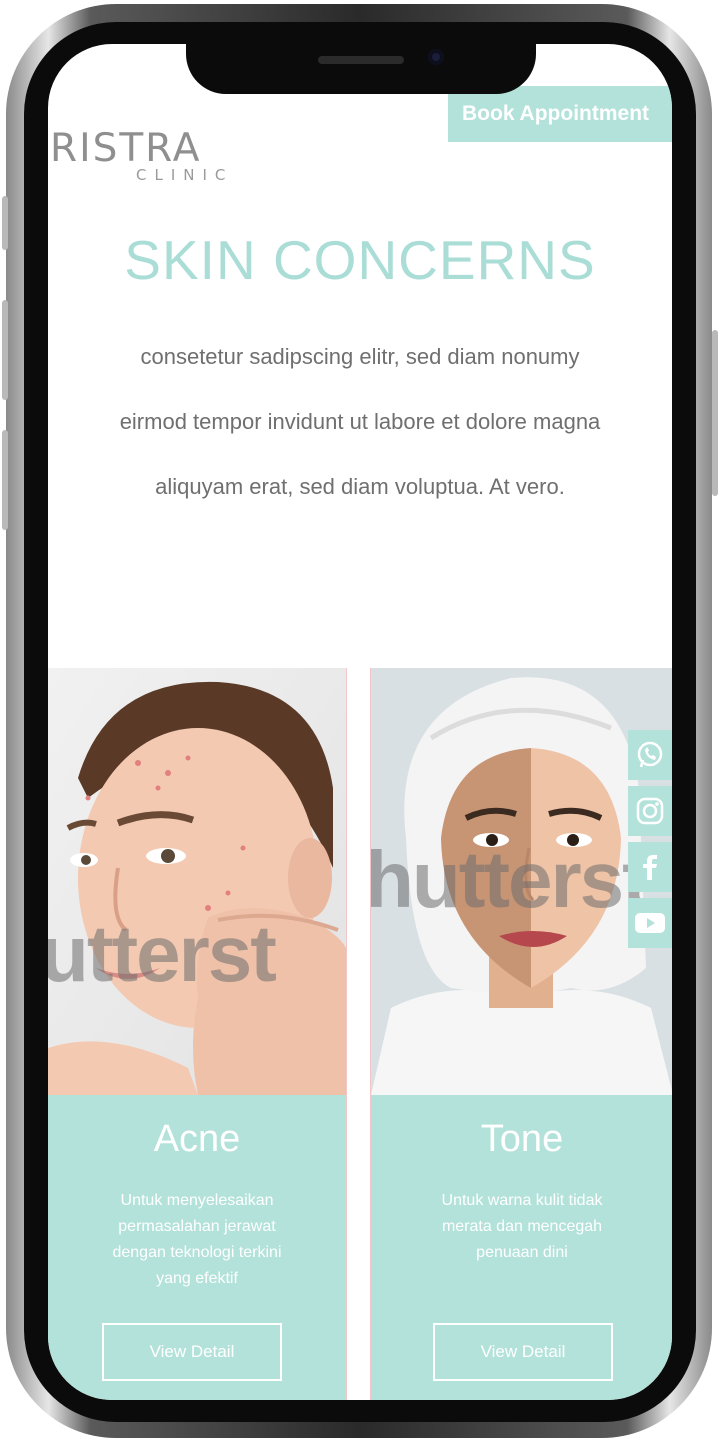 The image size is (720, 1444). What do you see at coordinates (5, 480) in the screenshot?
I see `volume-down-button` at bounding box center [5, 480].